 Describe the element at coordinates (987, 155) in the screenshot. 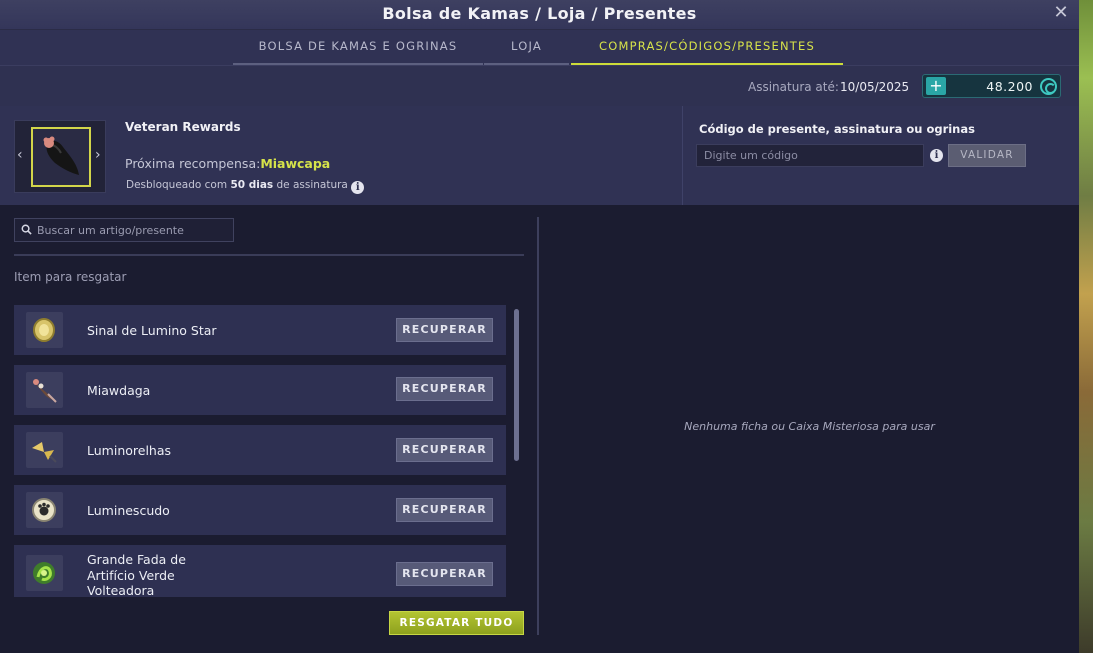

I see `validate-button: VALIDAR` at that location.